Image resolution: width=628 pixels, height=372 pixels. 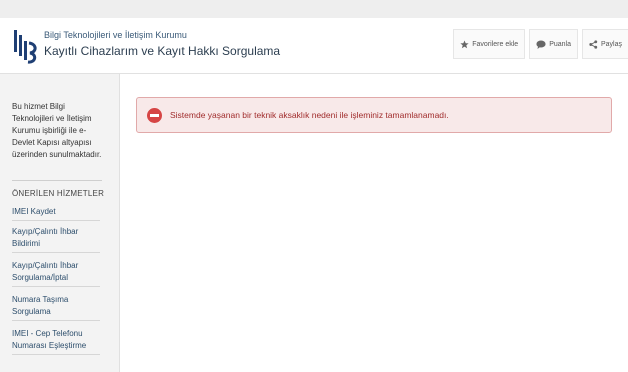 I want to click on btk-logo-icon, so click(x=25, y=45).